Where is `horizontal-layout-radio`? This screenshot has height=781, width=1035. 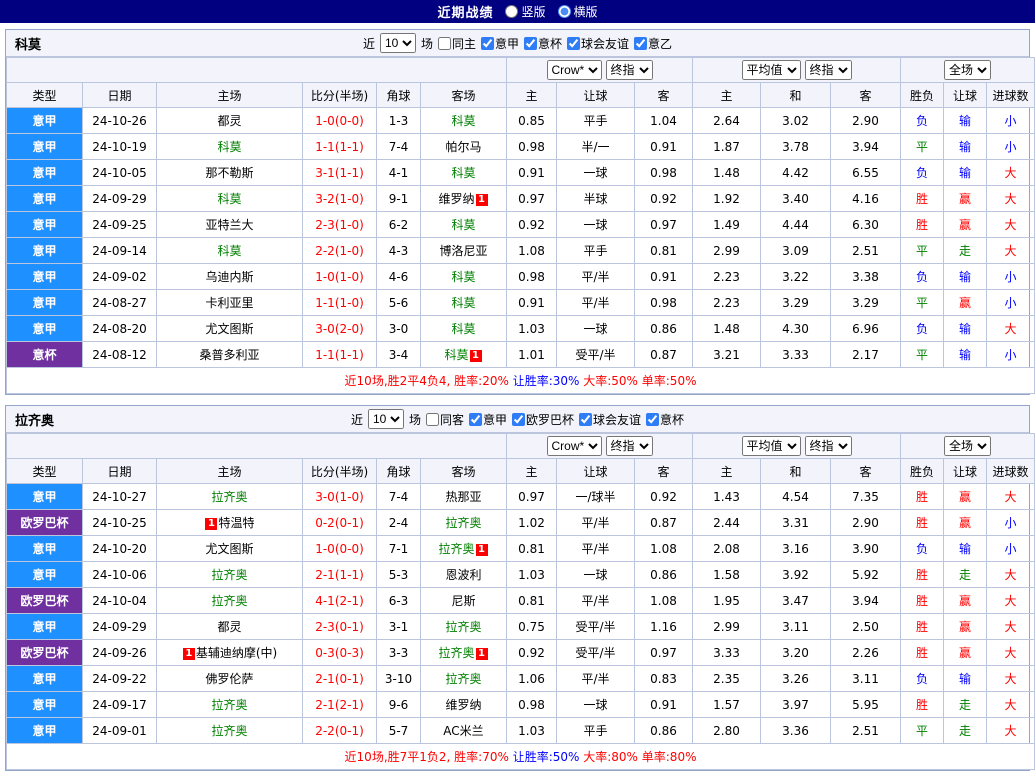
horizontal-layout-radio is located at coordinates (564, 11).